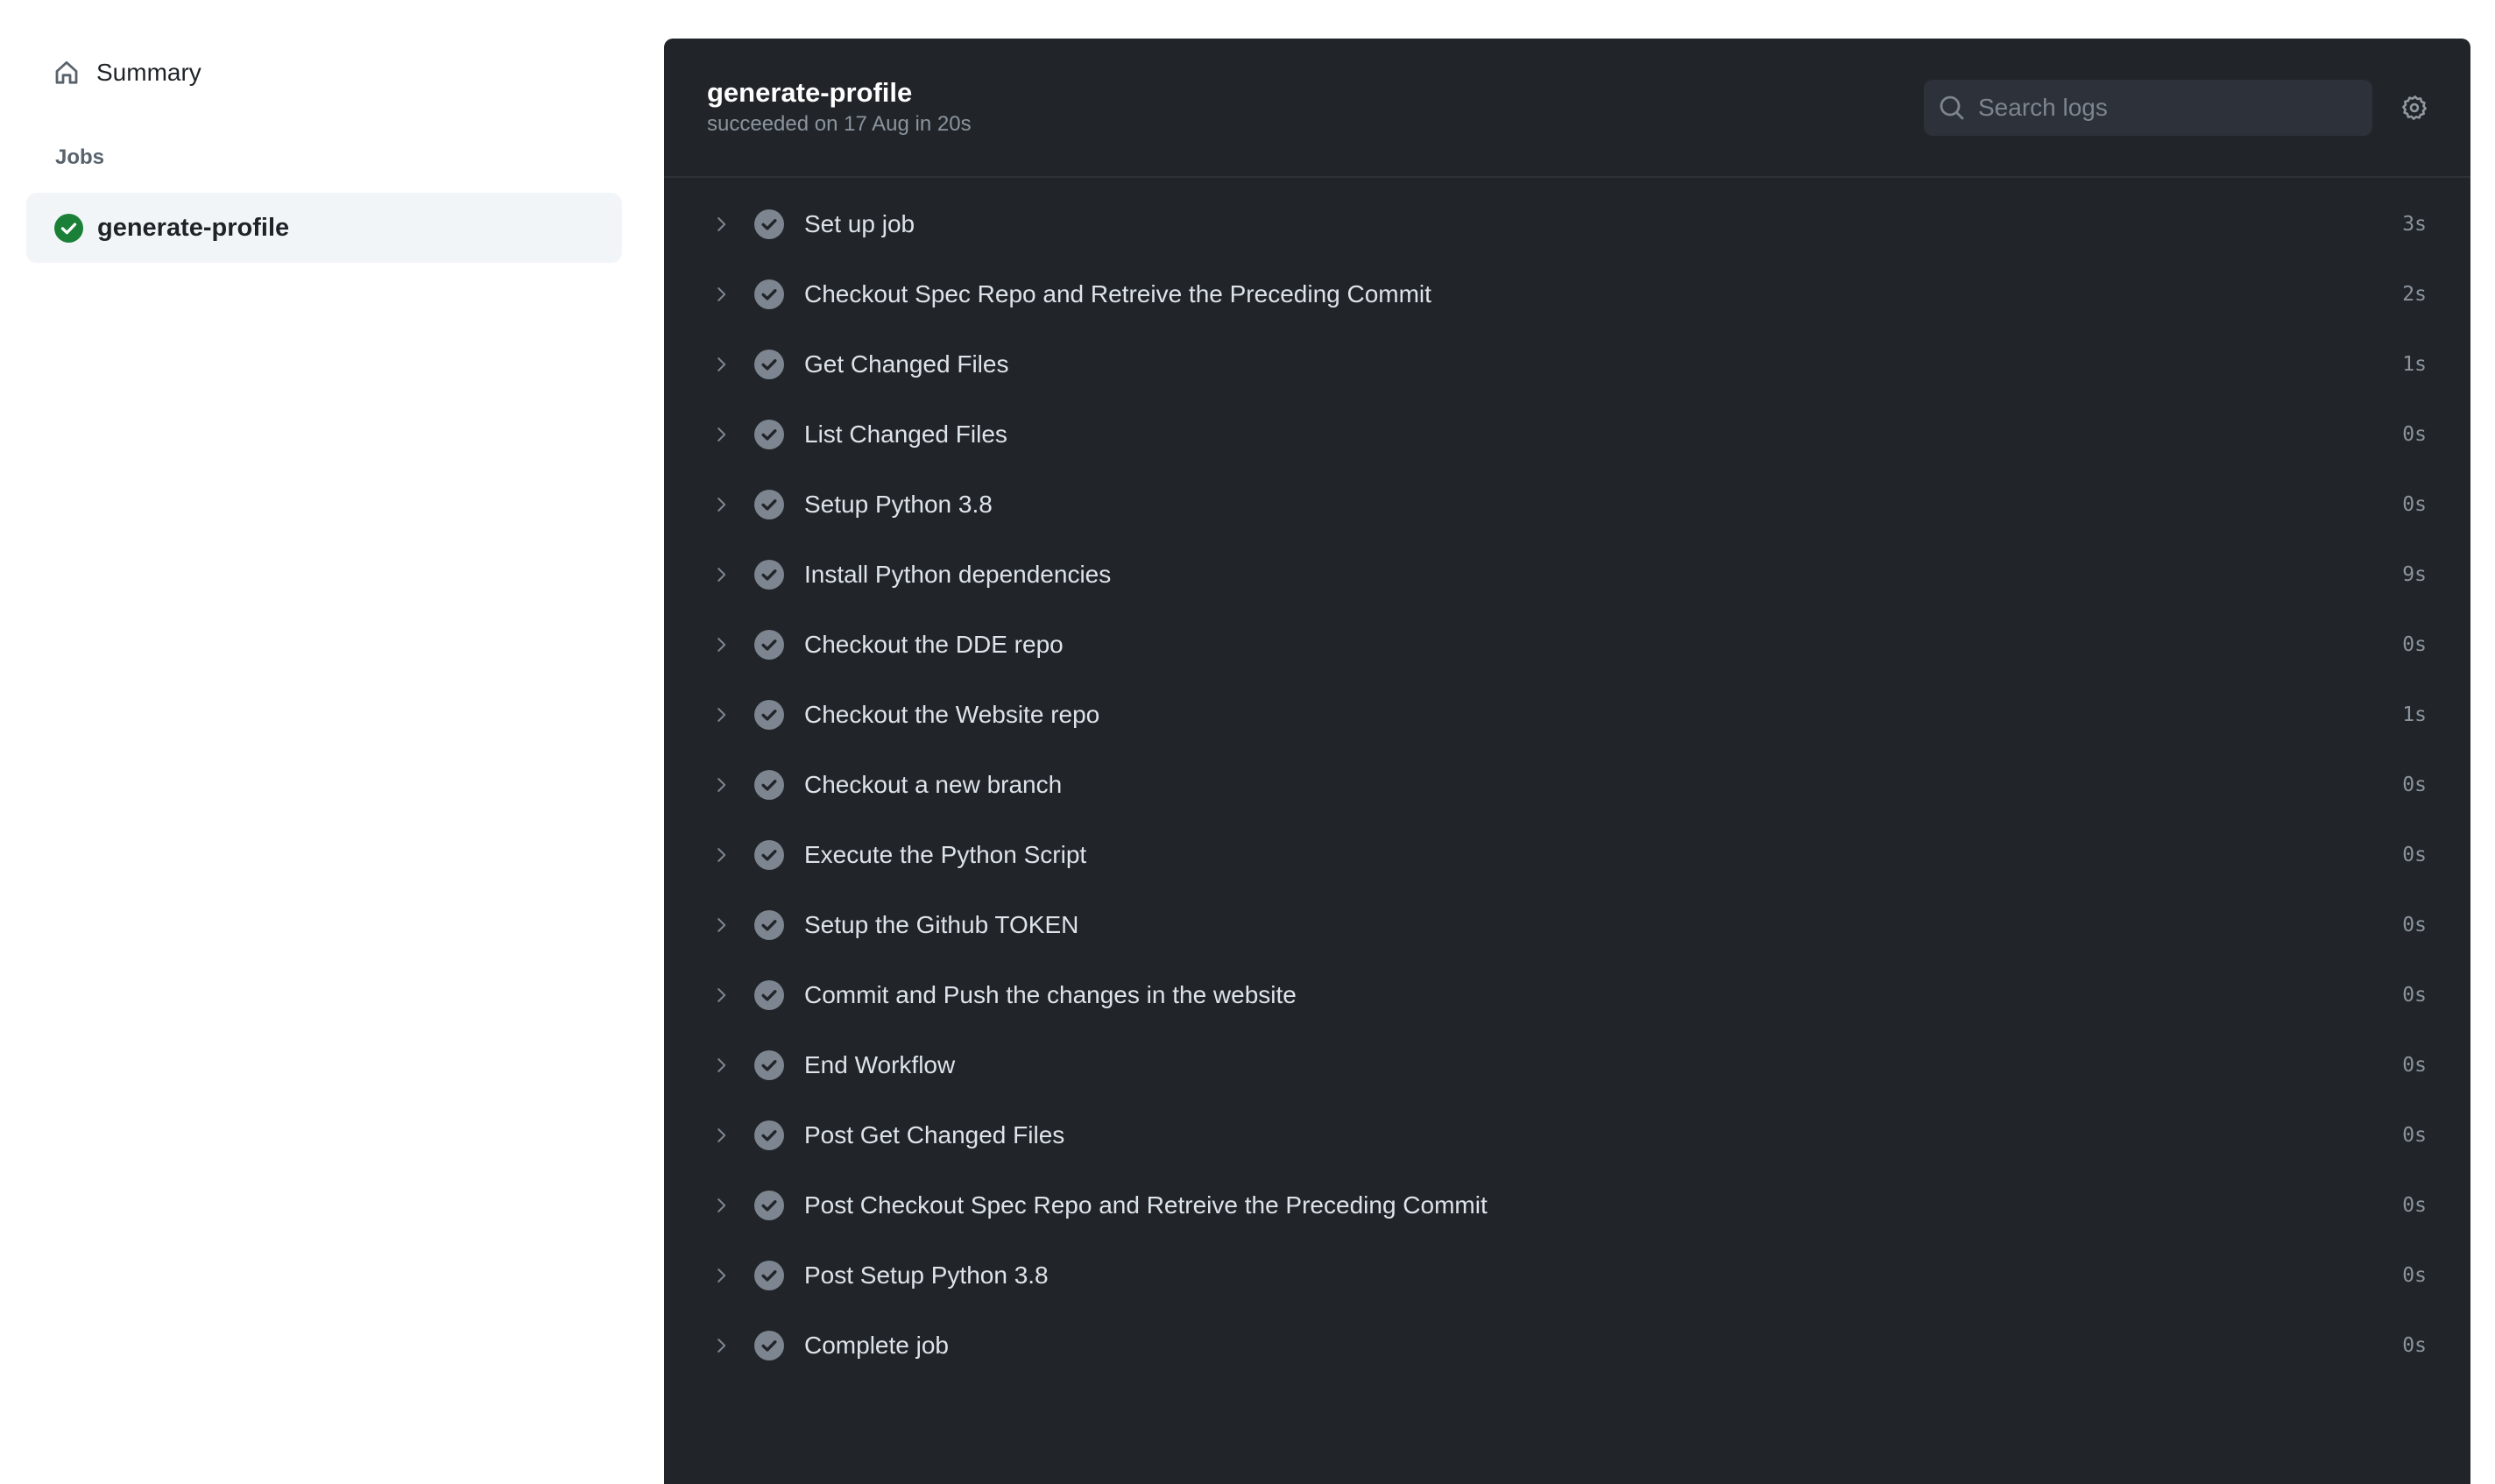 The height and width of the screenshot is (1484, 2495). What do you see at coordinates (926, 1275) in the screenshot?
I see `step-name: Post Setup Python 3.8` at bounding box center [926, 1275].